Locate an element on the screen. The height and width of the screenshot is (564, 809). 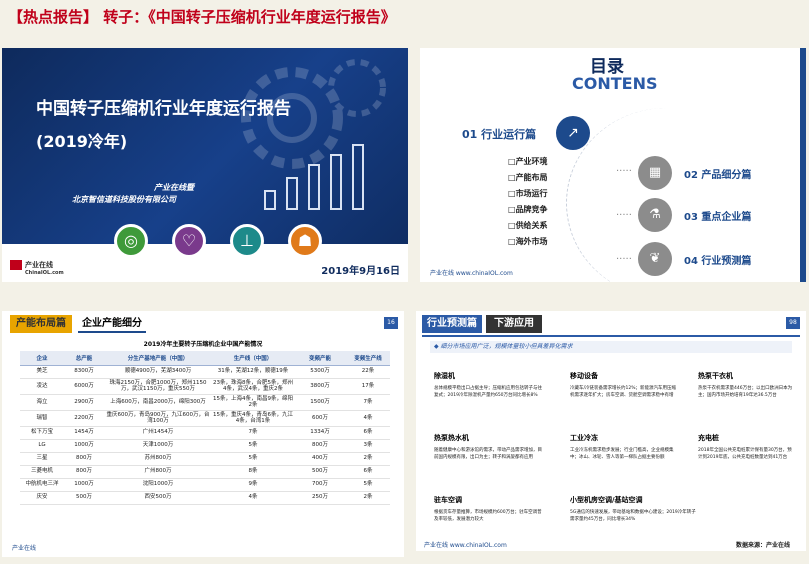
leaf-icon: ❦ is located at coordinates (655, 259).